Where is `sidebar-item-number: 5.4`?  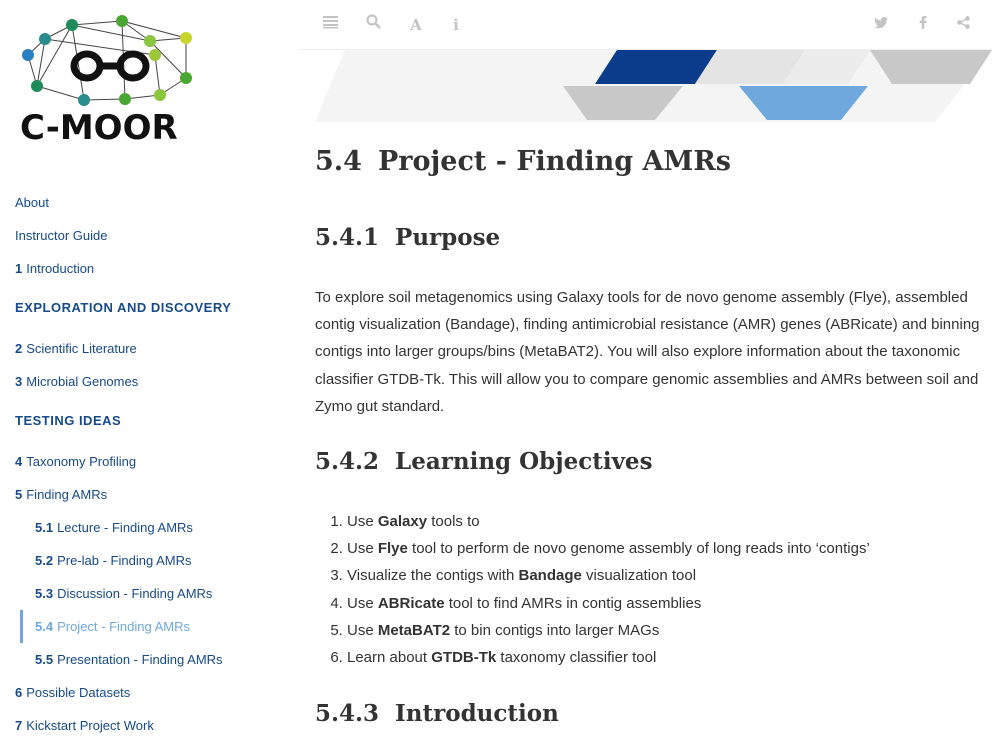
sidebar-item-number: 5.4 is located at coordinates (44, 626).